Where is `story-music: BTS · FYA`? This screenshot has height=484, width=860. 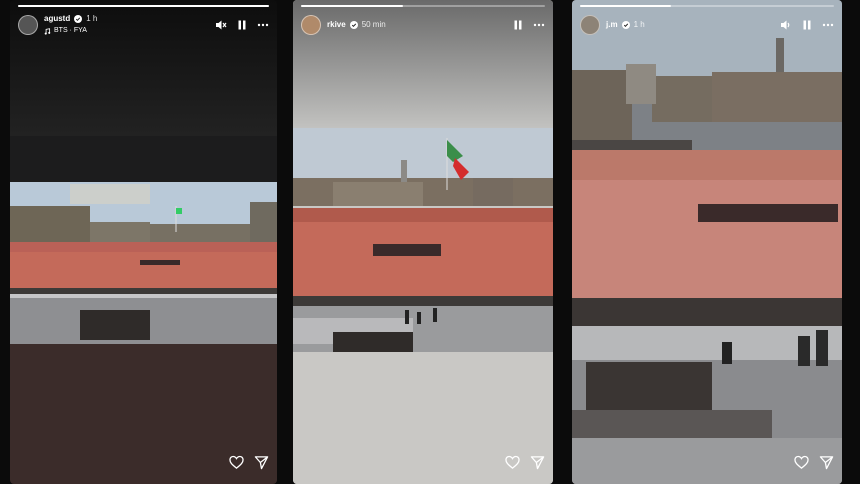 story-music: BTS · FYA is located at coordinates (70, 31).